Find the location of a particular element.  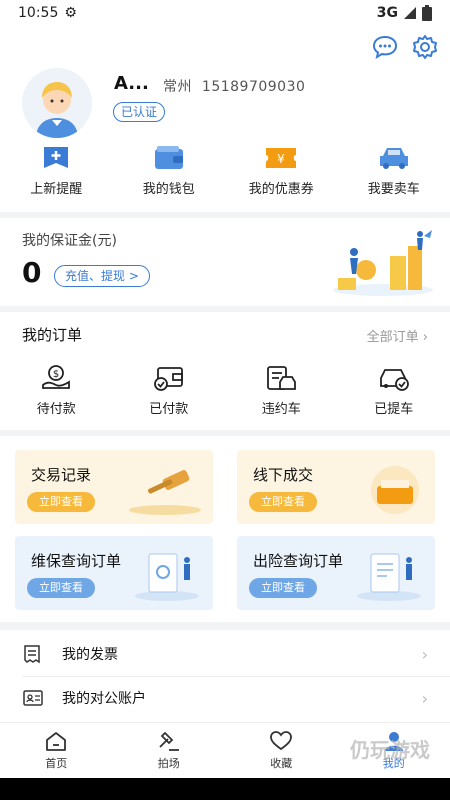

user-location-phone: 常州 15189709030 is located at coordinates (234, 86).